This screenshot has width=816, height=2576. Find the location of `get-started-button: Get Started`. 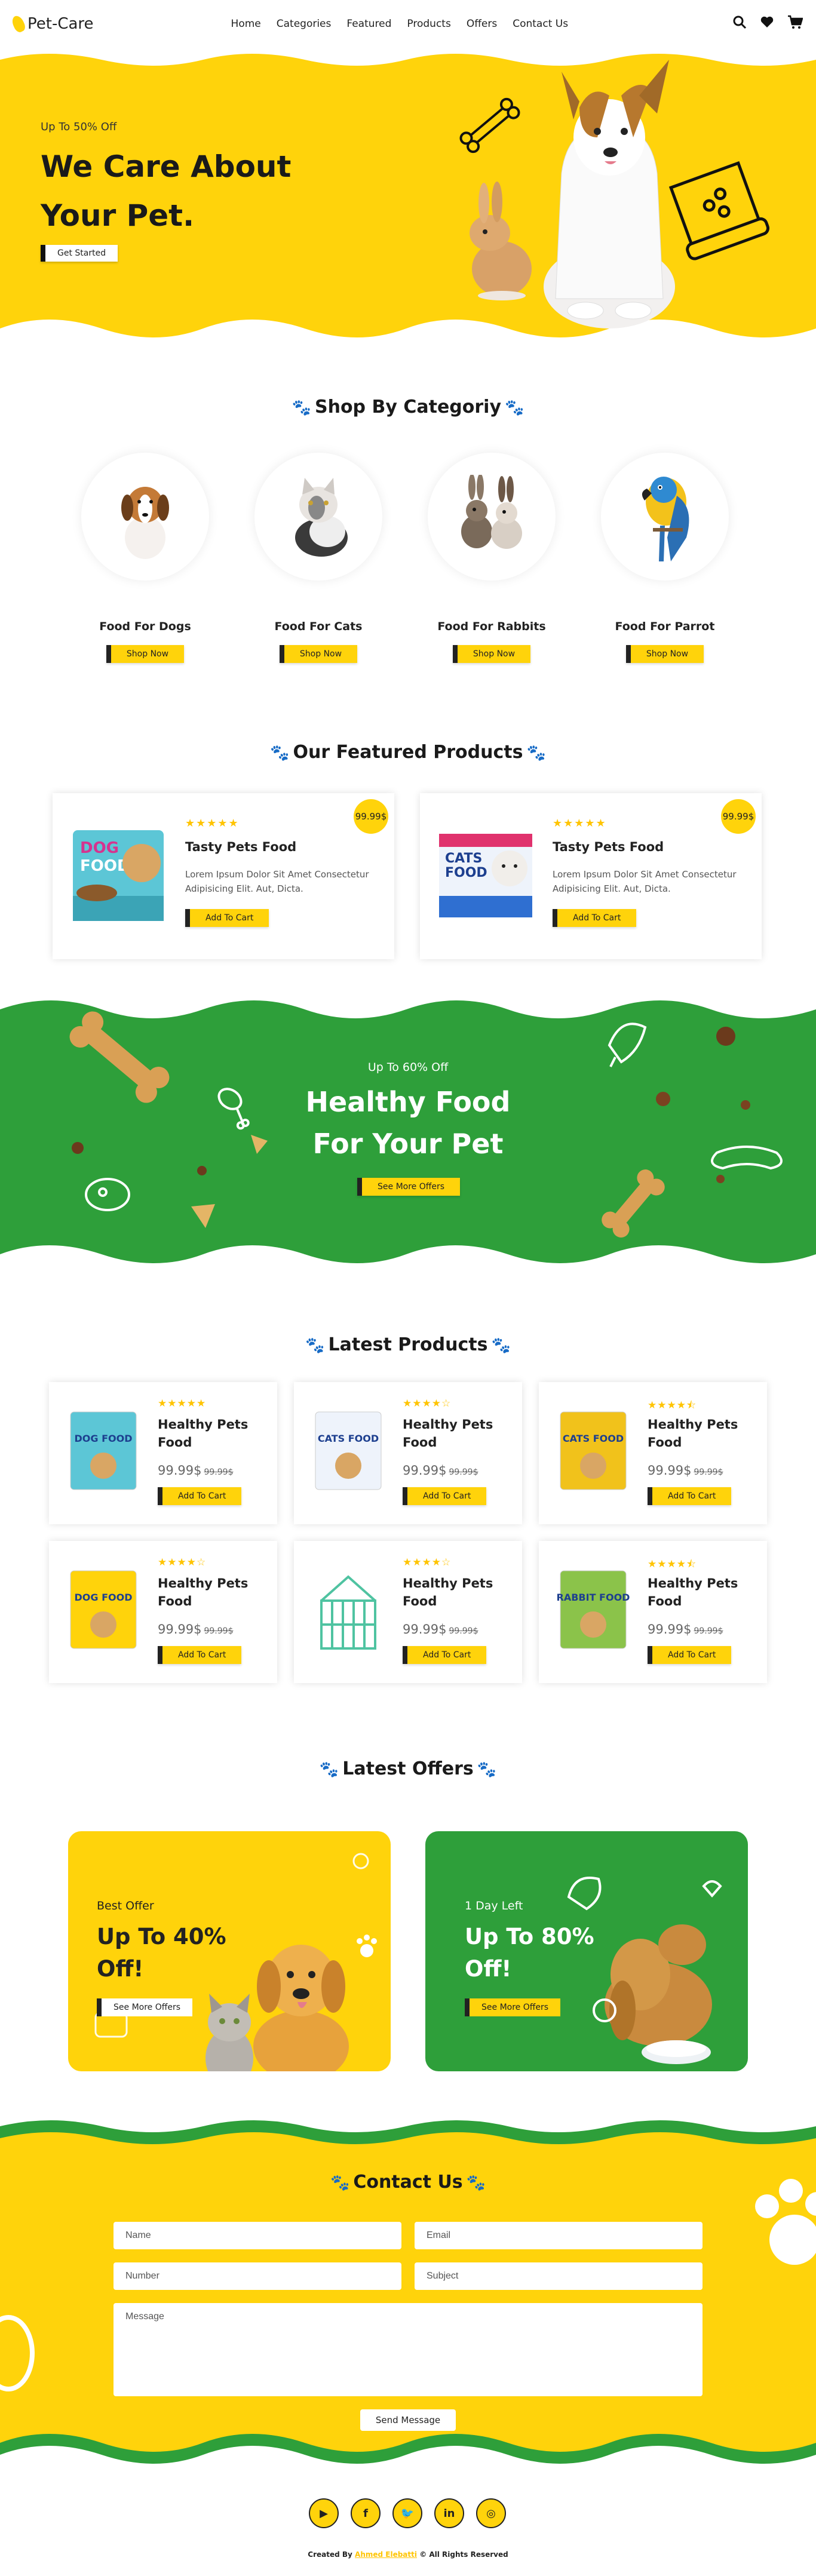

get-started-button: Get Started is located at coordinates (80, 254).